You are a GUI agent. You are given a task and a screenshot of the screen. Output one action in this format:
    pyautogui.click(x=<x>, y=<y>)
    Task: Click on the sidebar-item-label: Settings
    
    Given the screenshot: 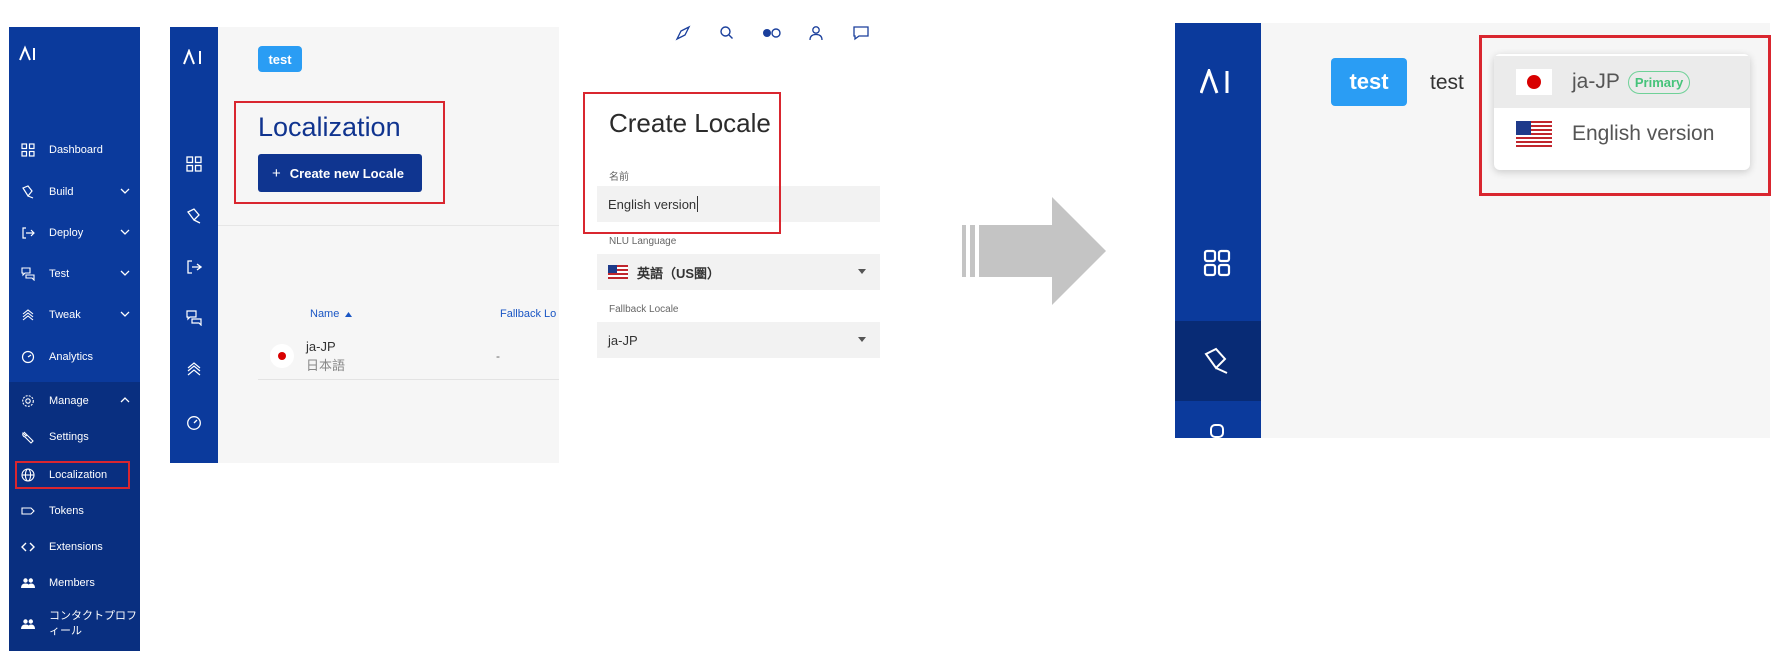 What is the action you would take?
    pyautogui.click(x=69, y=437)
    